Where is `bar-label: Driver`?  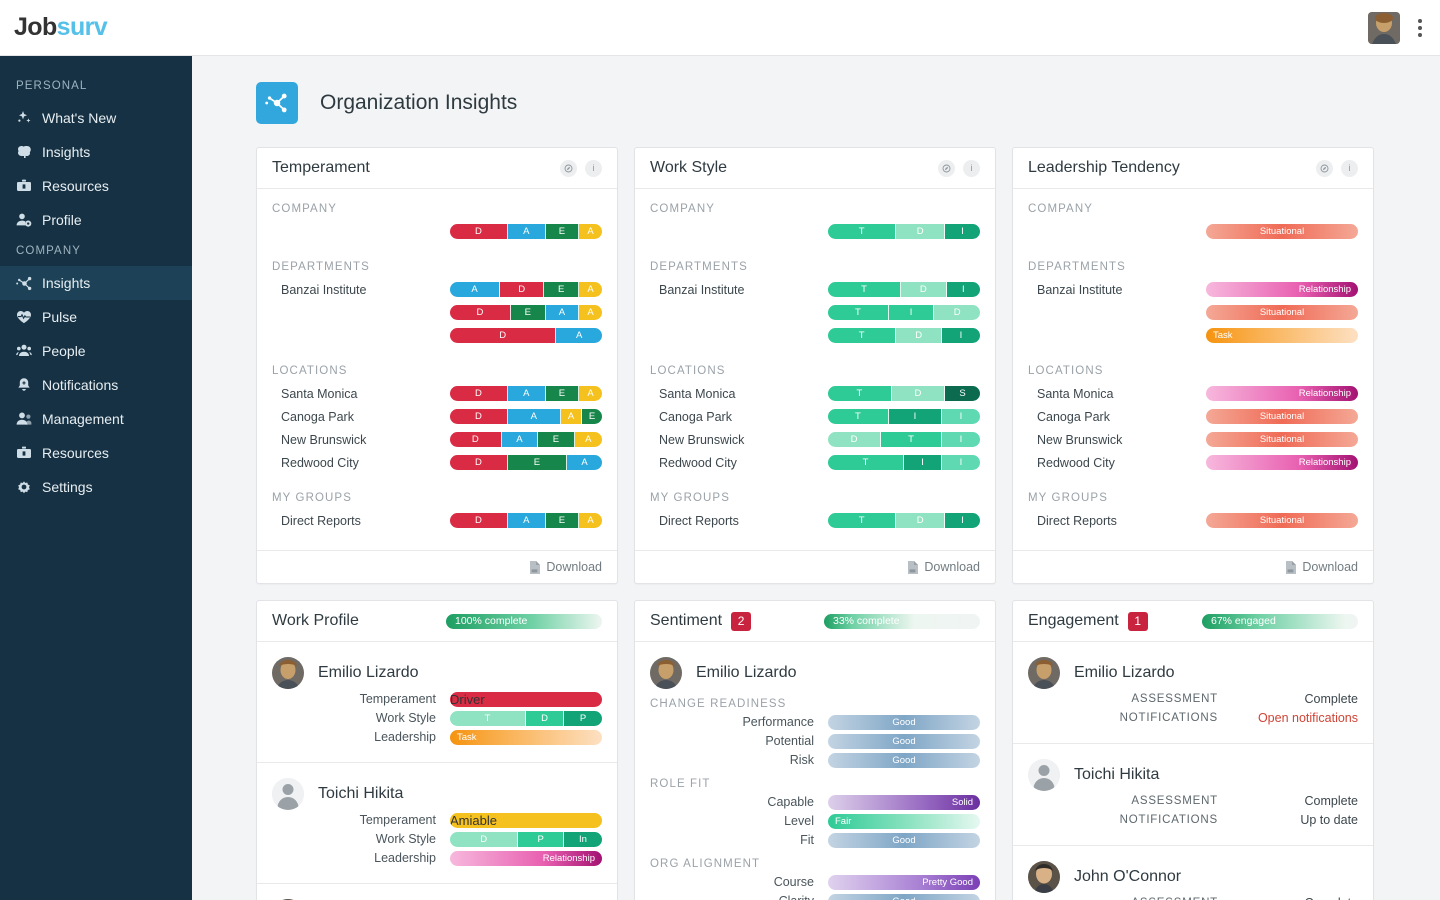
bar-label: Driver is located at coordinates (467, 699).